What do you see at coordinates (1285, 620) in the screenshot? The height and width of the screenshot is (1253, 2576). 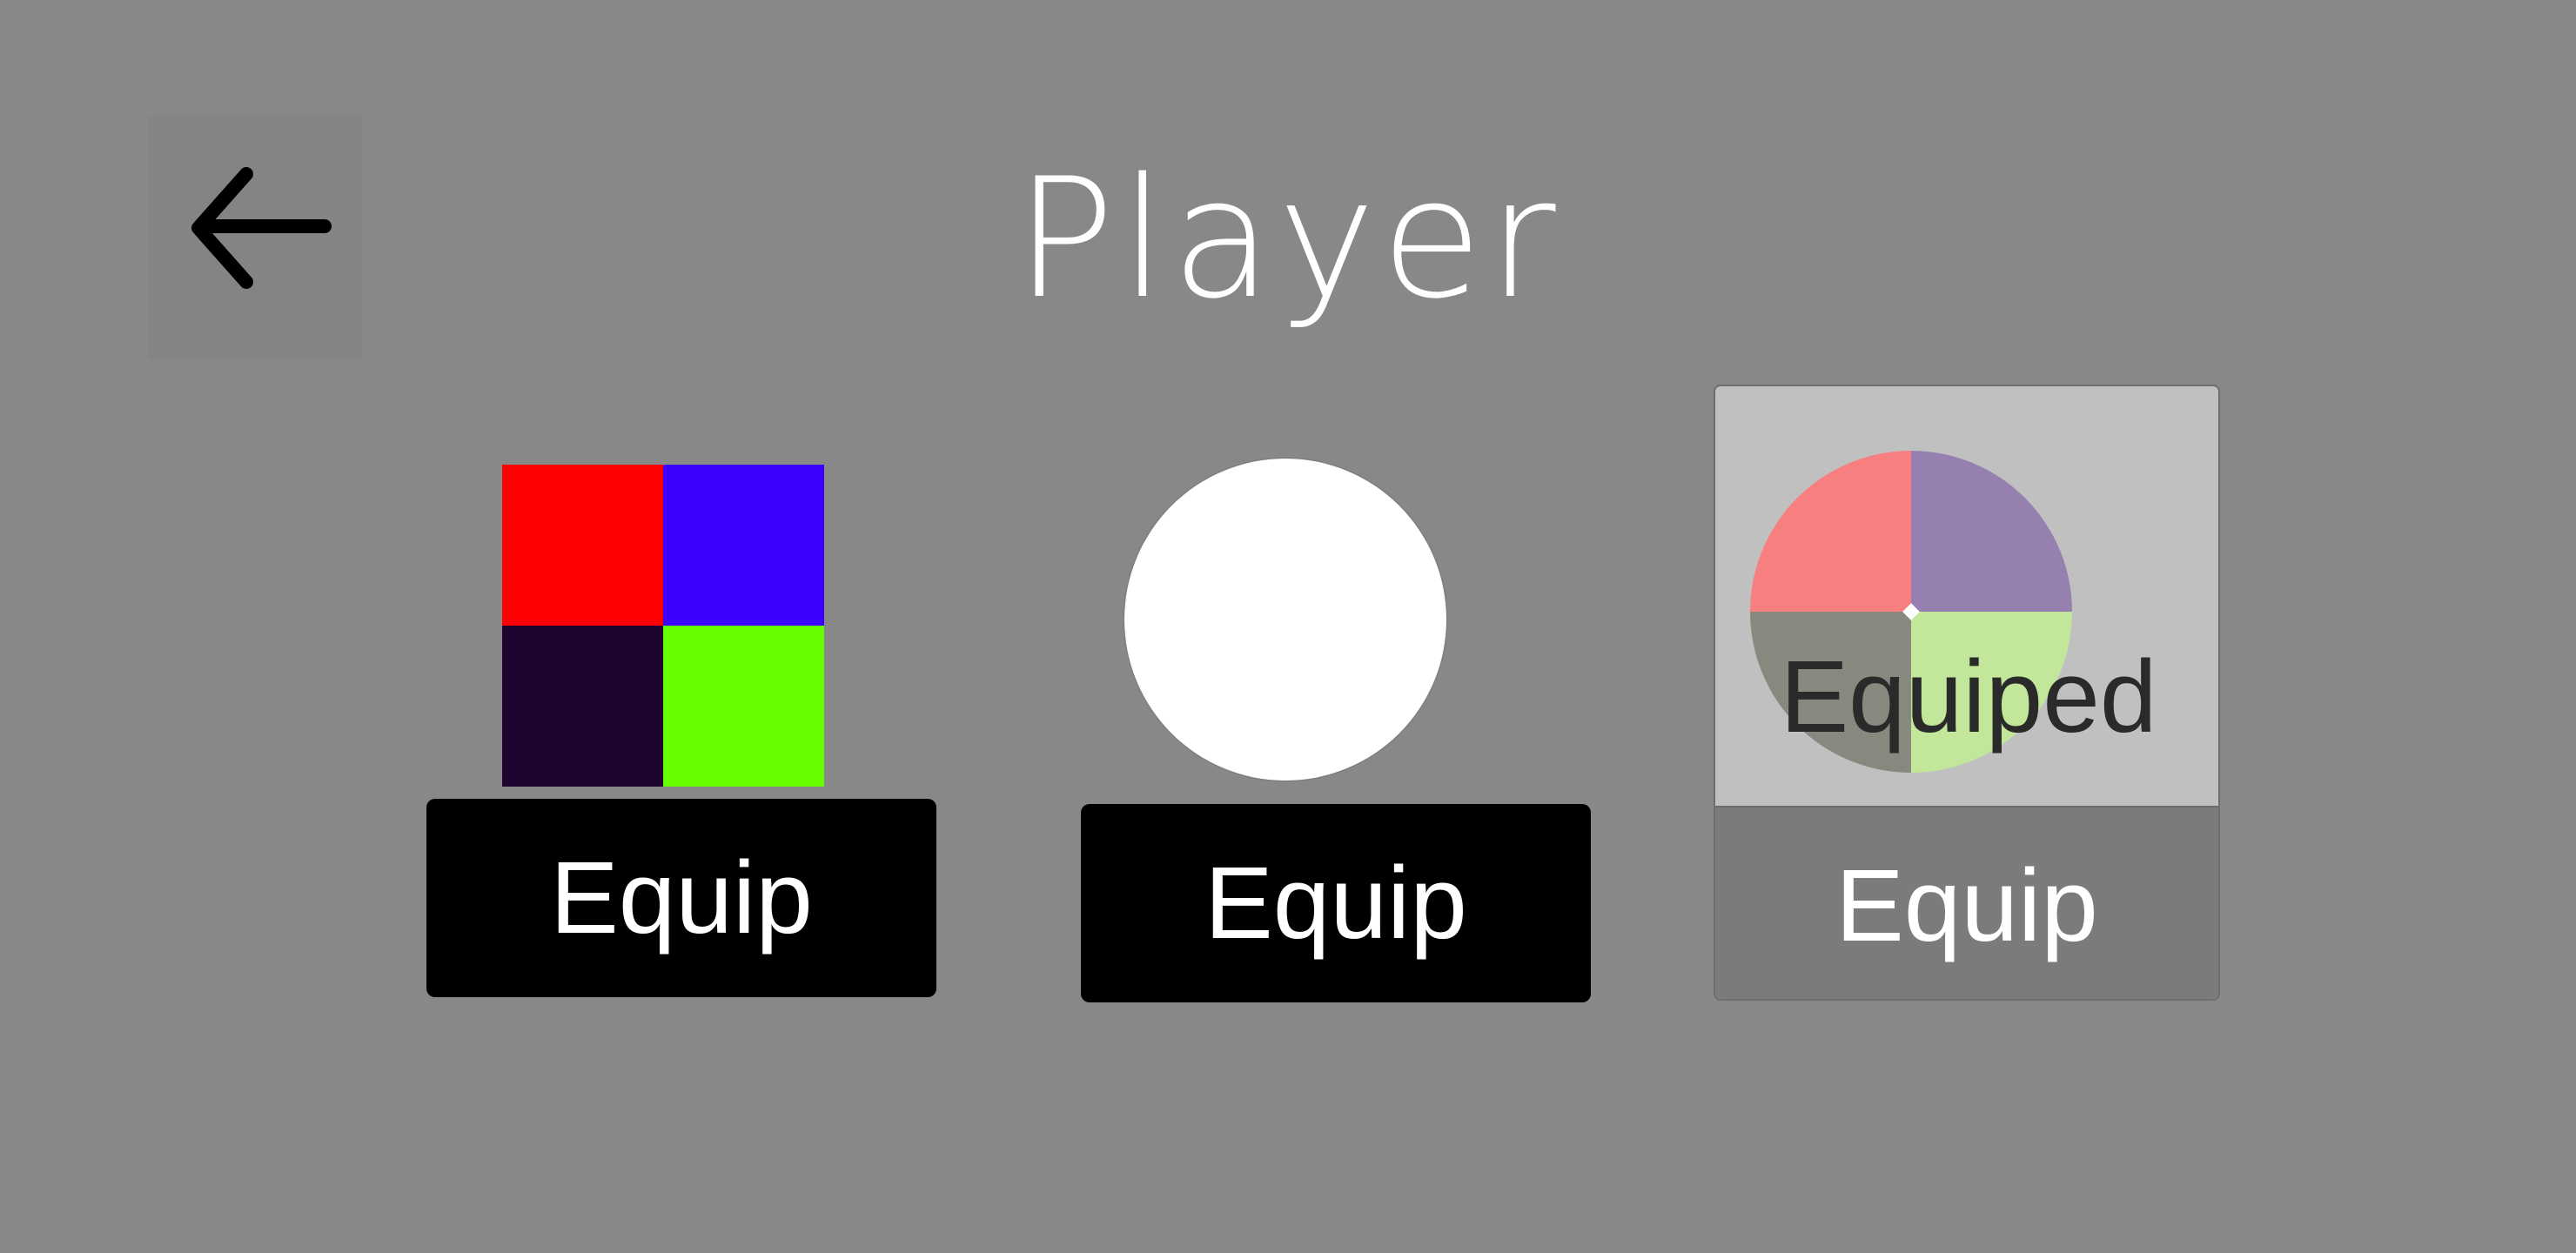 I see `circle-skin-preview` at bounding box center [1285, 620].